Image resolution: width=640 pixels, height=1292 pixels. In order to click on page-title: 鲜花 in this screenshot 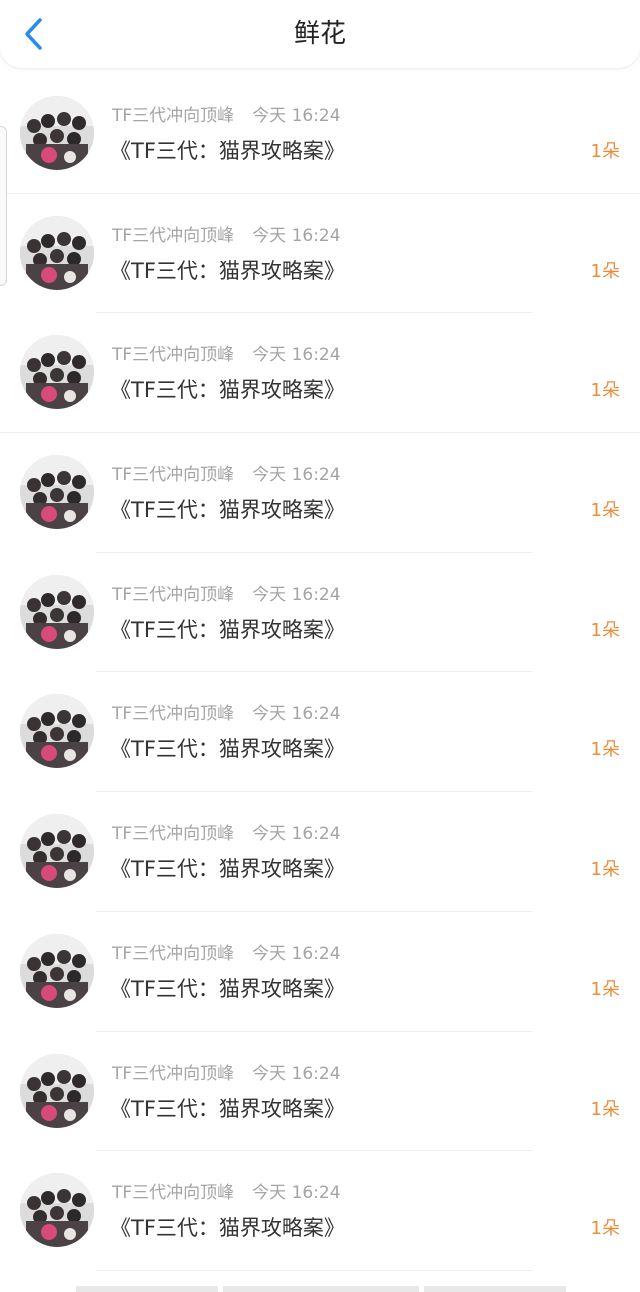, I will do `click(319, 34)`.